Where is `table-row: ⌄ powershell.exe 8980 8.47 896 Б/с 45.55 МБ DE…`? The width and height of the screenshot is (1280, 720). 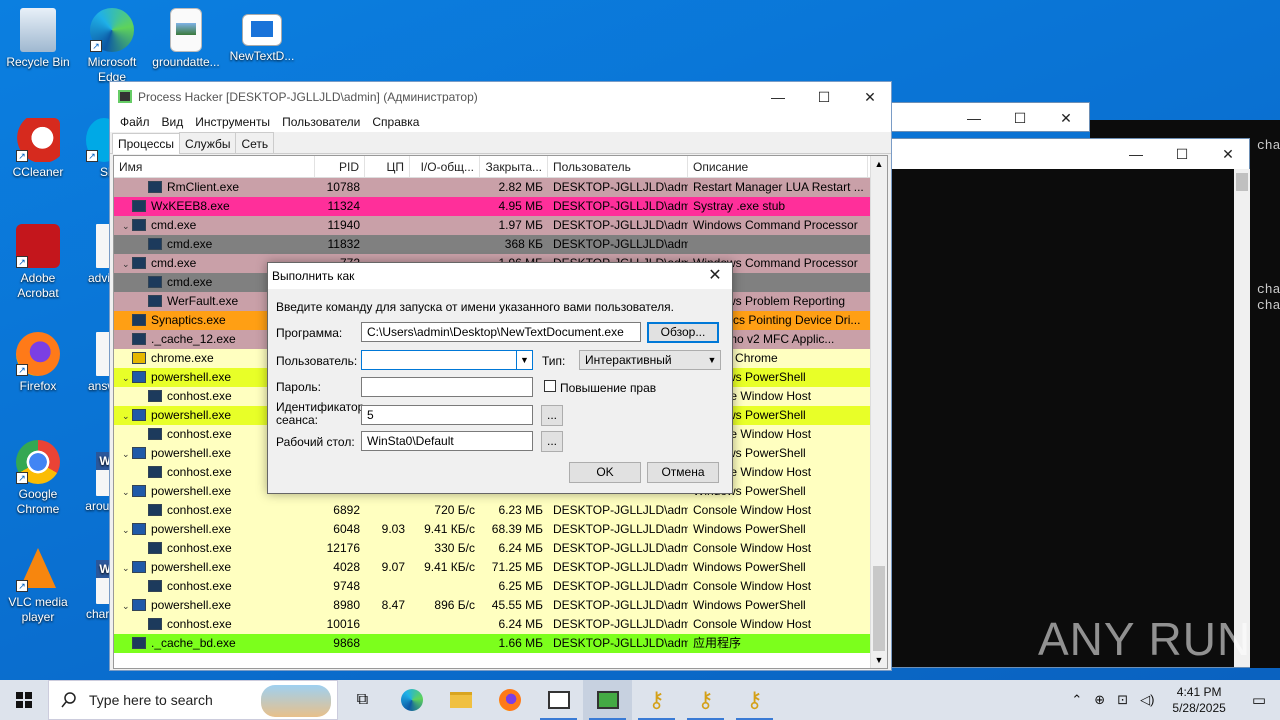
table-row: ⌄ powershell.exe 8980 8.47 896 Б/с 45.55 МБ DE… is located at coordinates (500, 605).